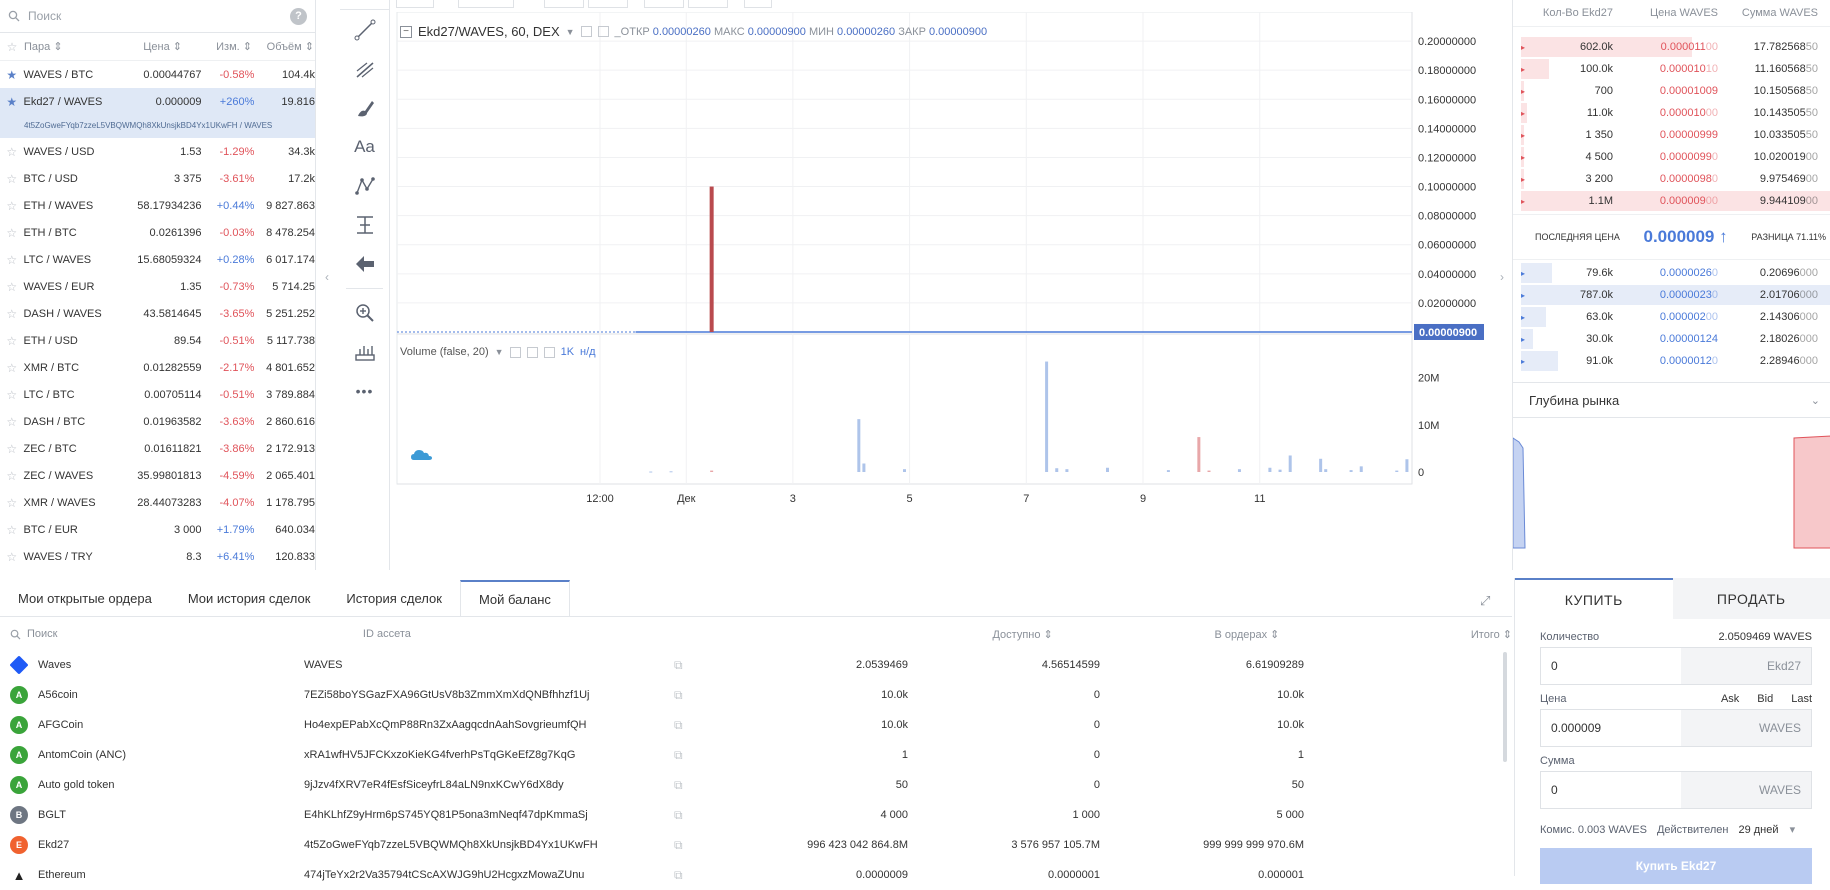  Describe the element at coordinates (1671, 295) in the screenshot. I see `bid-row: ▸787.0k0.000002302.01706000` at that location.